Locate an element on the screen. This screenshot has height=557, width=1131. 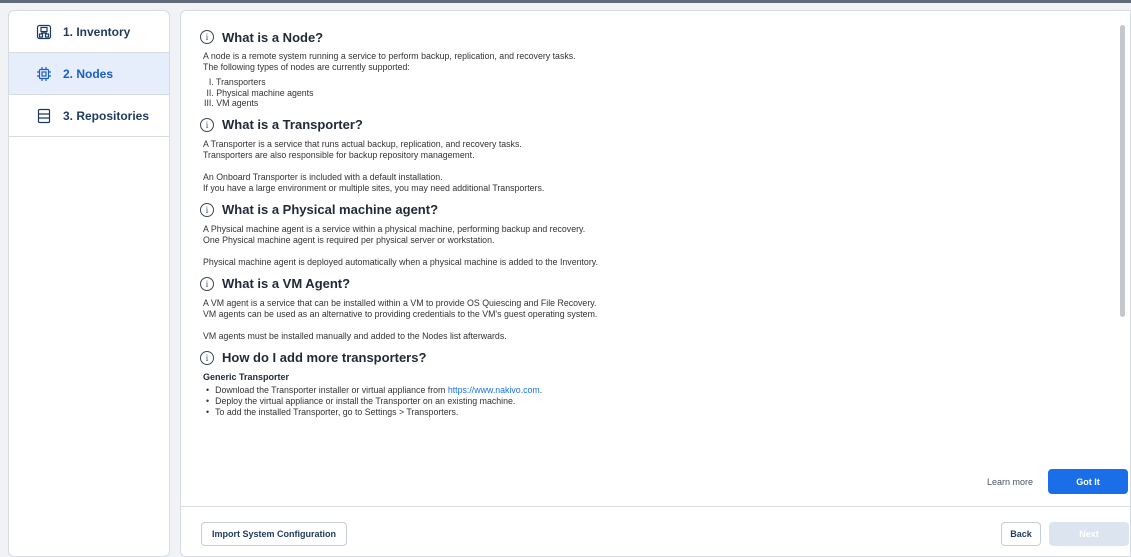
section-title: What is a Node? is located at coordinates (273, 37).